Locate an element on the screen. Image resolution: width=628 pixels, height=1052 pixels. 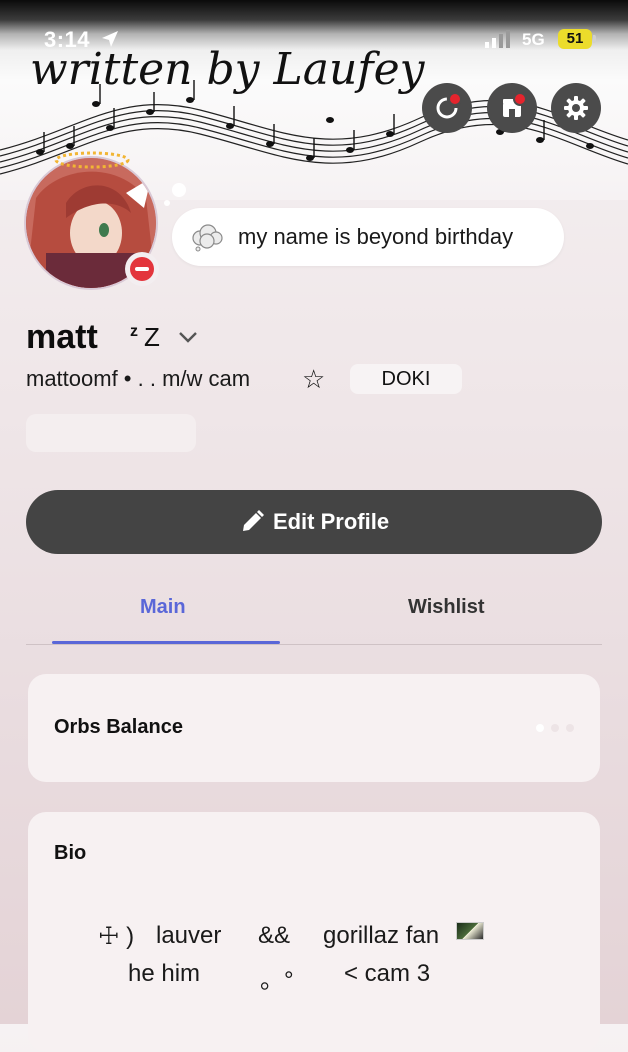
badges-area is located at coordinates (111, 433).